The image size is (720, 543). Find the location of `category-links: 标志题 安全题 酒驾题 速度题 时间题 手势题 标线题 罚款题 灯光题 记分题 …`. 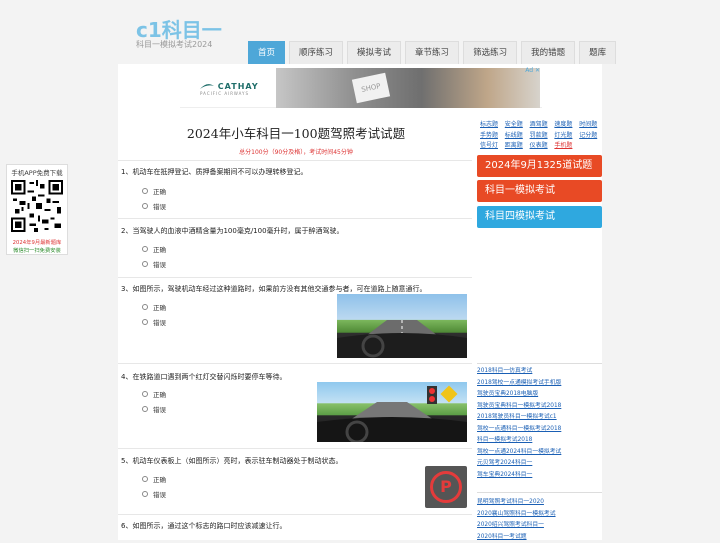

category-links: 标志题 安全题 酒驾题 速度题 时间题 手势题 标线题 罚款题 灯光题 记分题 … is located at coordinates (542, 135).